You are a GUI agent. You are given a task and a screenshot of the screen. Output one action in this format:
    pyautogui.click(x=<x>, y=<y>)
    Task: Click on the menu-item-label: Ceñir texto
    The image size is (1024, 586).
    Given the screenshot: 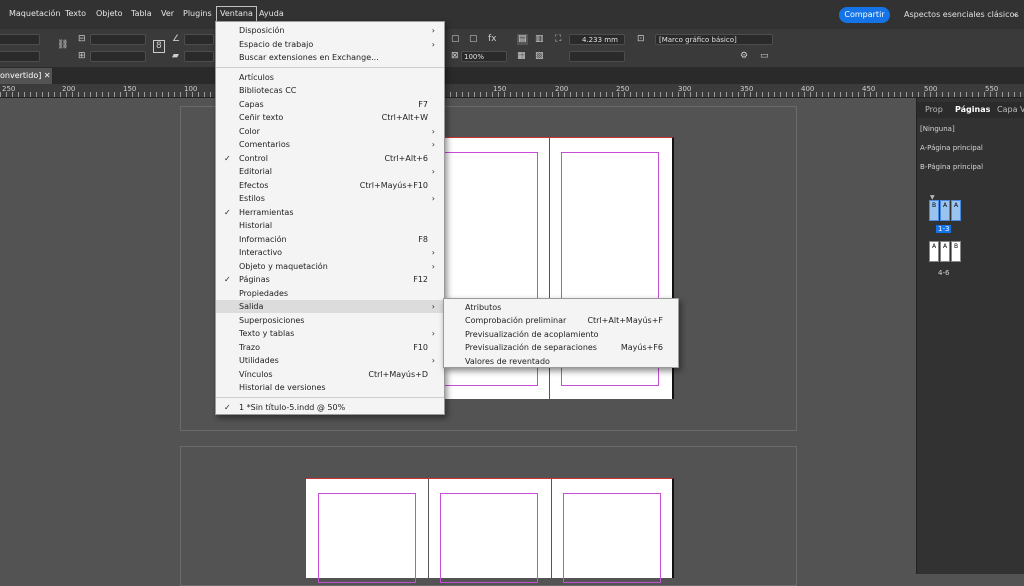 What is the action you would take?
    pyautogui.click(x=261, y=117)
    